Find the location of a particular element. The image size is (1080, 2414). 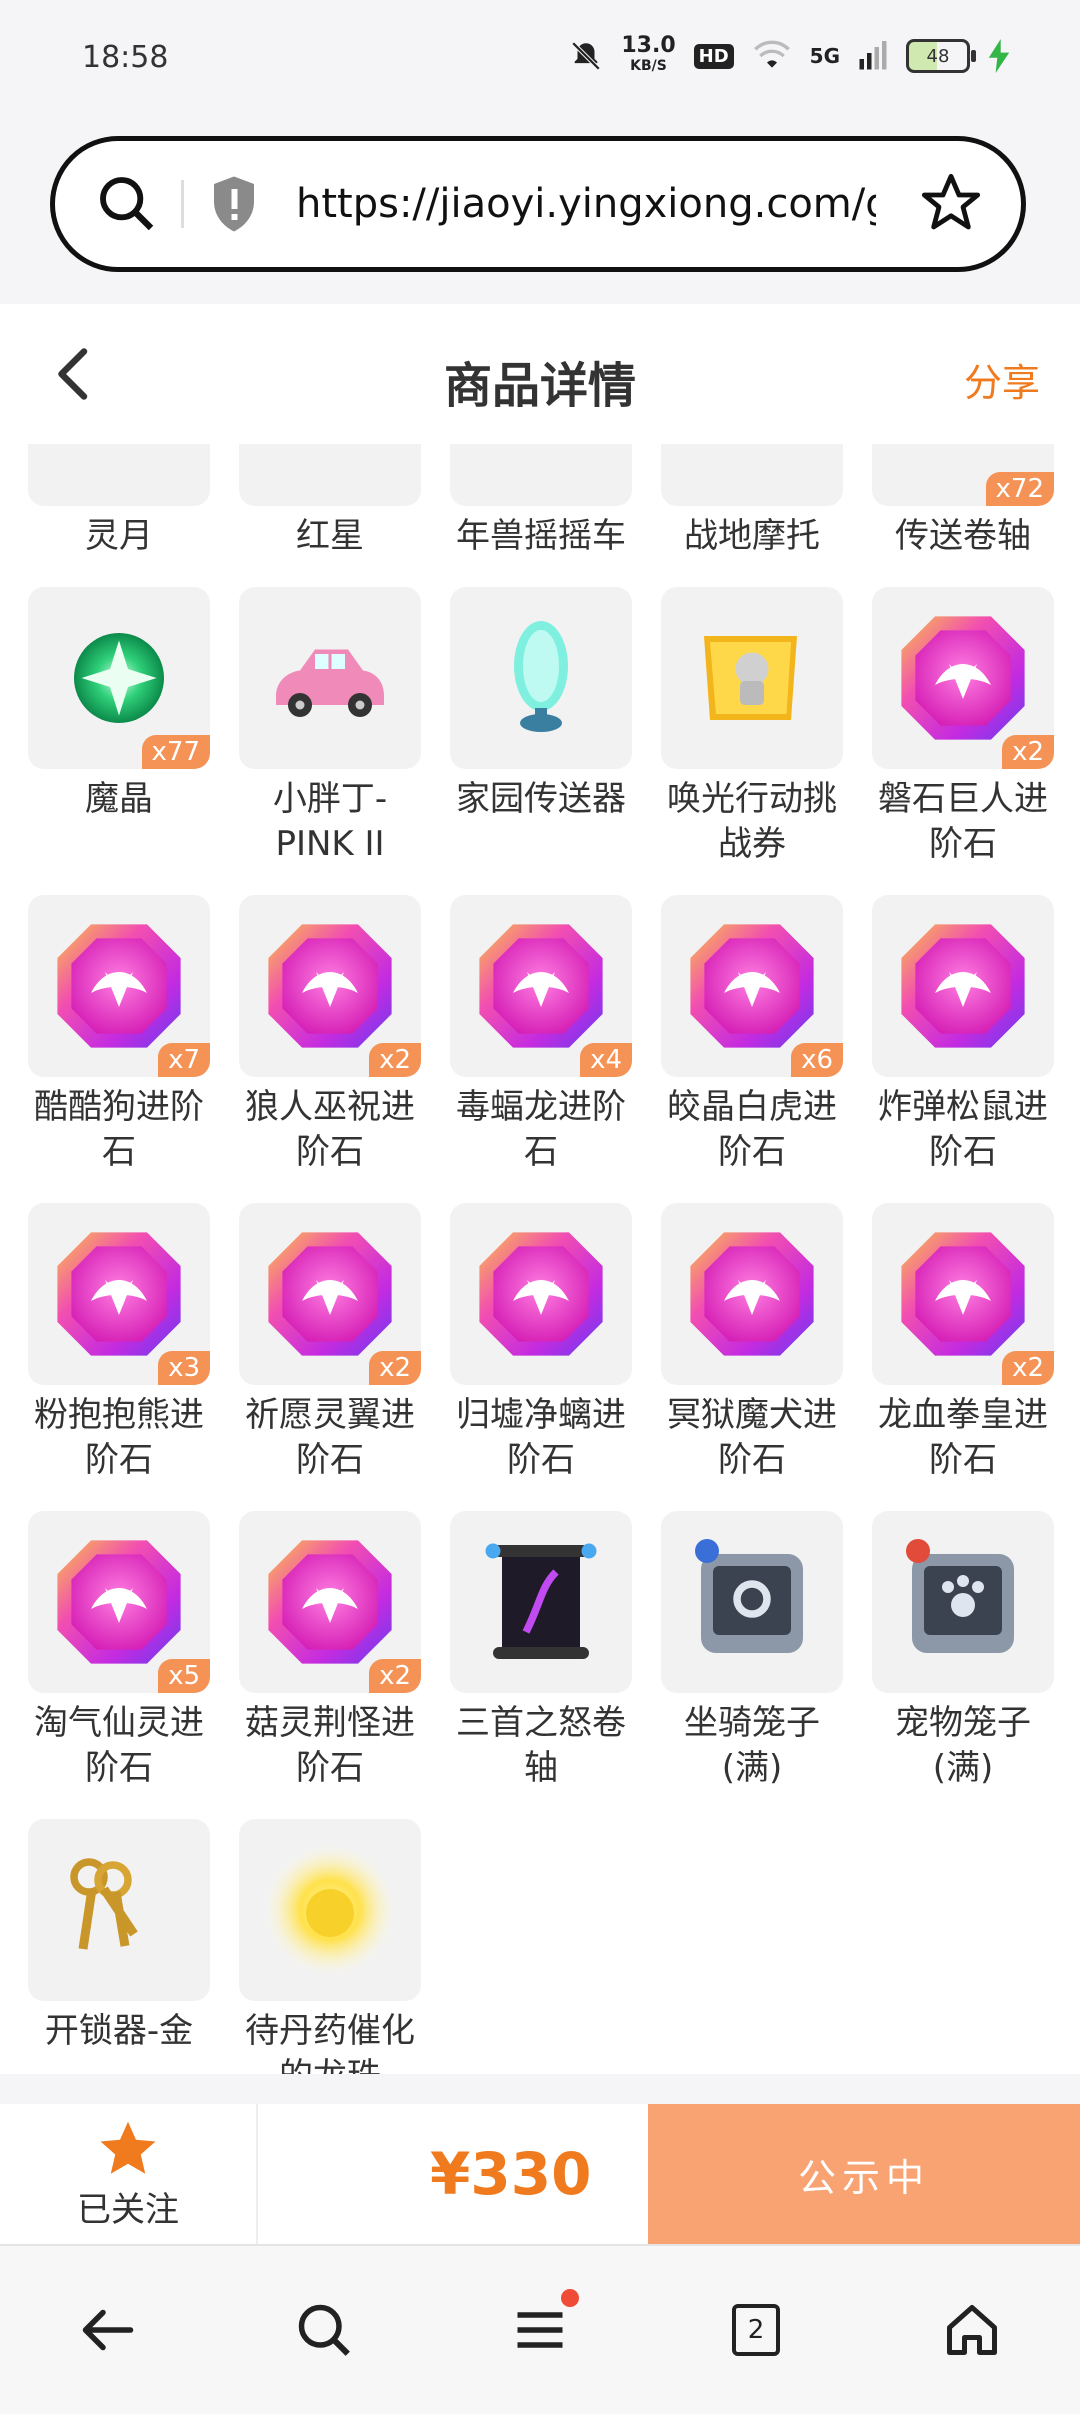

item-card: x2 狼人巫祝进阶石 is located at coordinates (330, 1035).